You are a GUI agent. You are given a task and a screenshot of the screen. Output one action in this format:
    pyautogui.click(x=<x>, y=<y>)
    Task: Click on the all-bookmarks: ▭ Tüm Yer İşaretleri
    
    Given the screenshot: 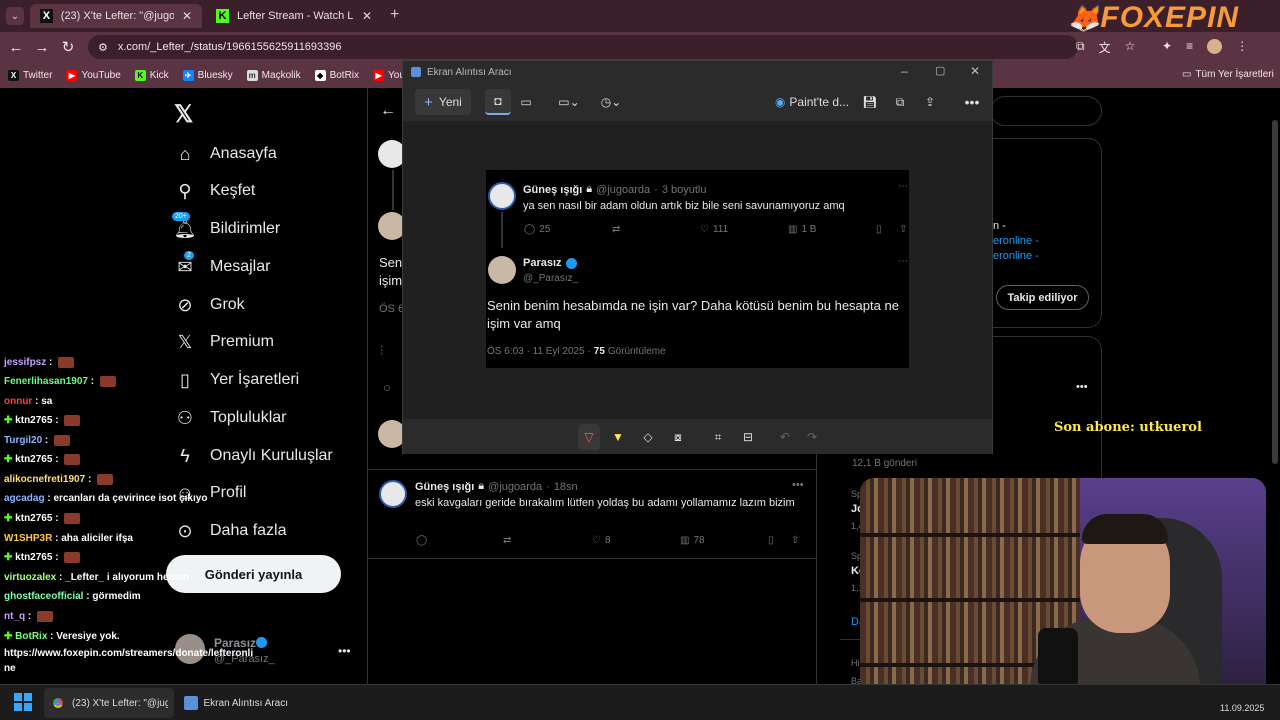 What is the action you would take?
    pyautogui.click(x=1228, y=74)
    